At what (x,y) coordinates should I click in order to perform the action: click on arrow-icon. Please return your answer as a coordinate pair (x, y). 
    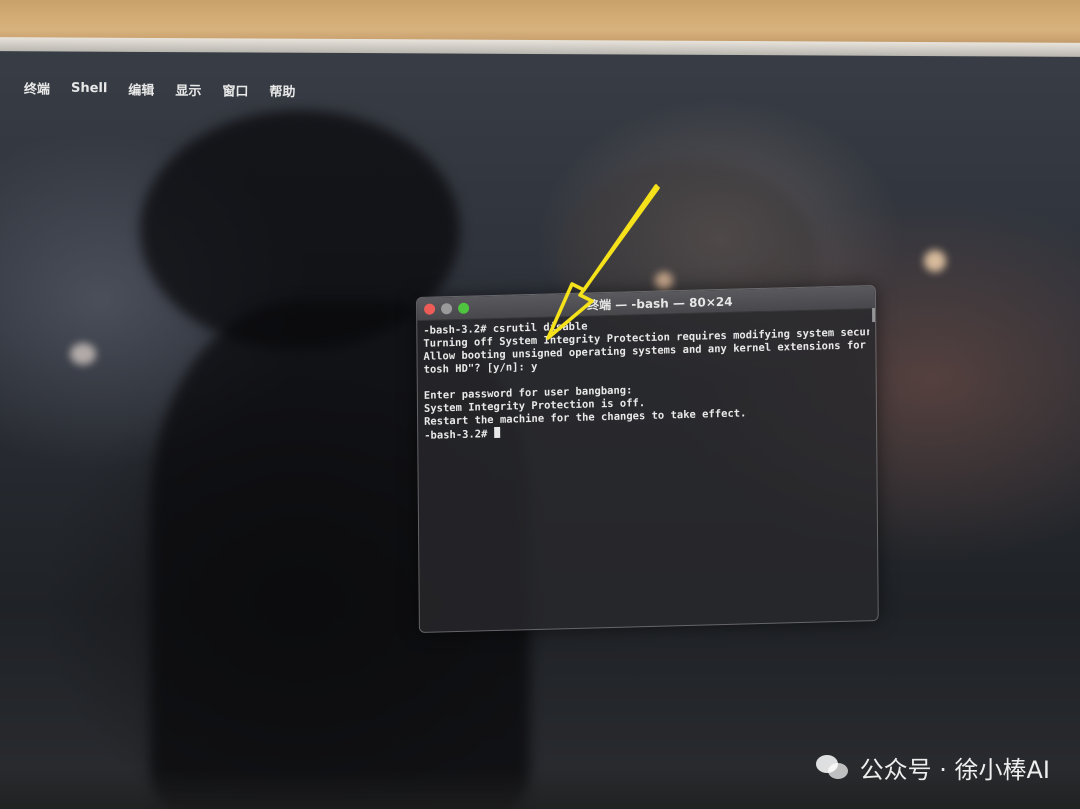
    Looking at the image, I should click on (603, 262).